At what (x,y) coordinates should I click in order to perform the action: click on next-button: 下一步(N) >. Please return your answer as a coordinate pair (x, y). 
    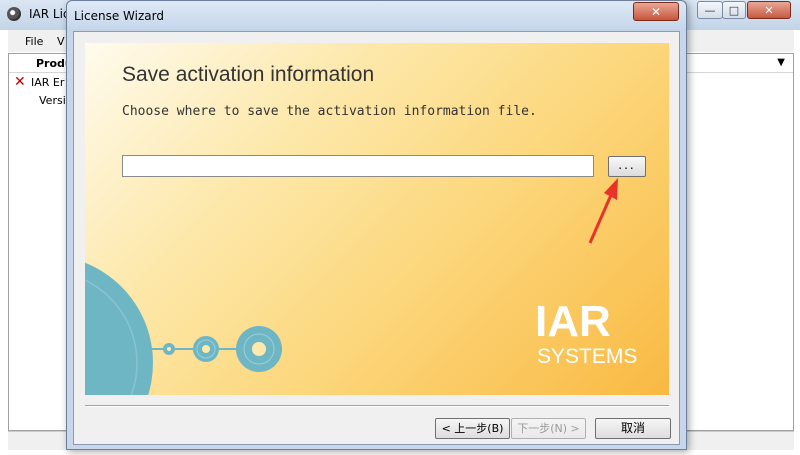
    Looking at the image, I should click on (548, 428).